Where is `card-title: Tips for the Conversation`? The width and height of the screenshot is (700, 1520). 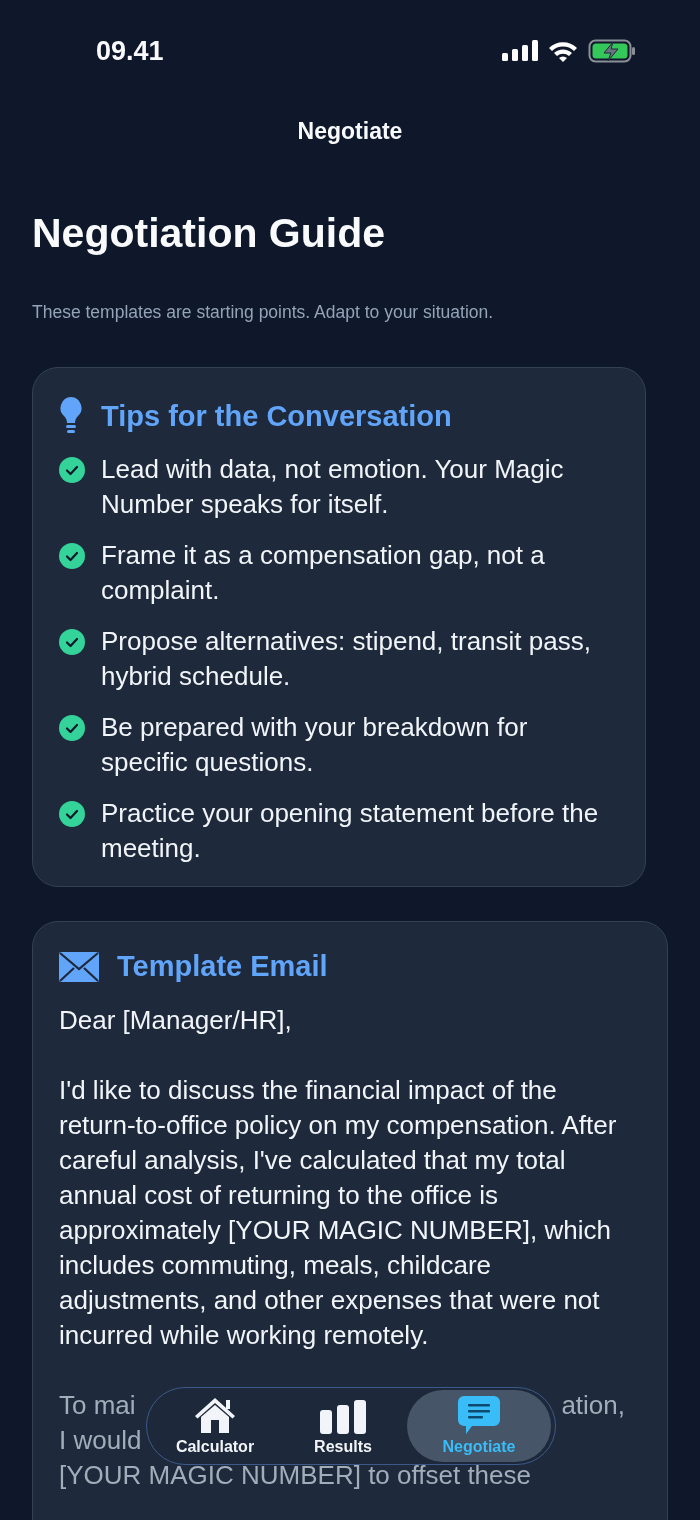 card-title: Tips for the Conversation is located at coordinates (276, 416).